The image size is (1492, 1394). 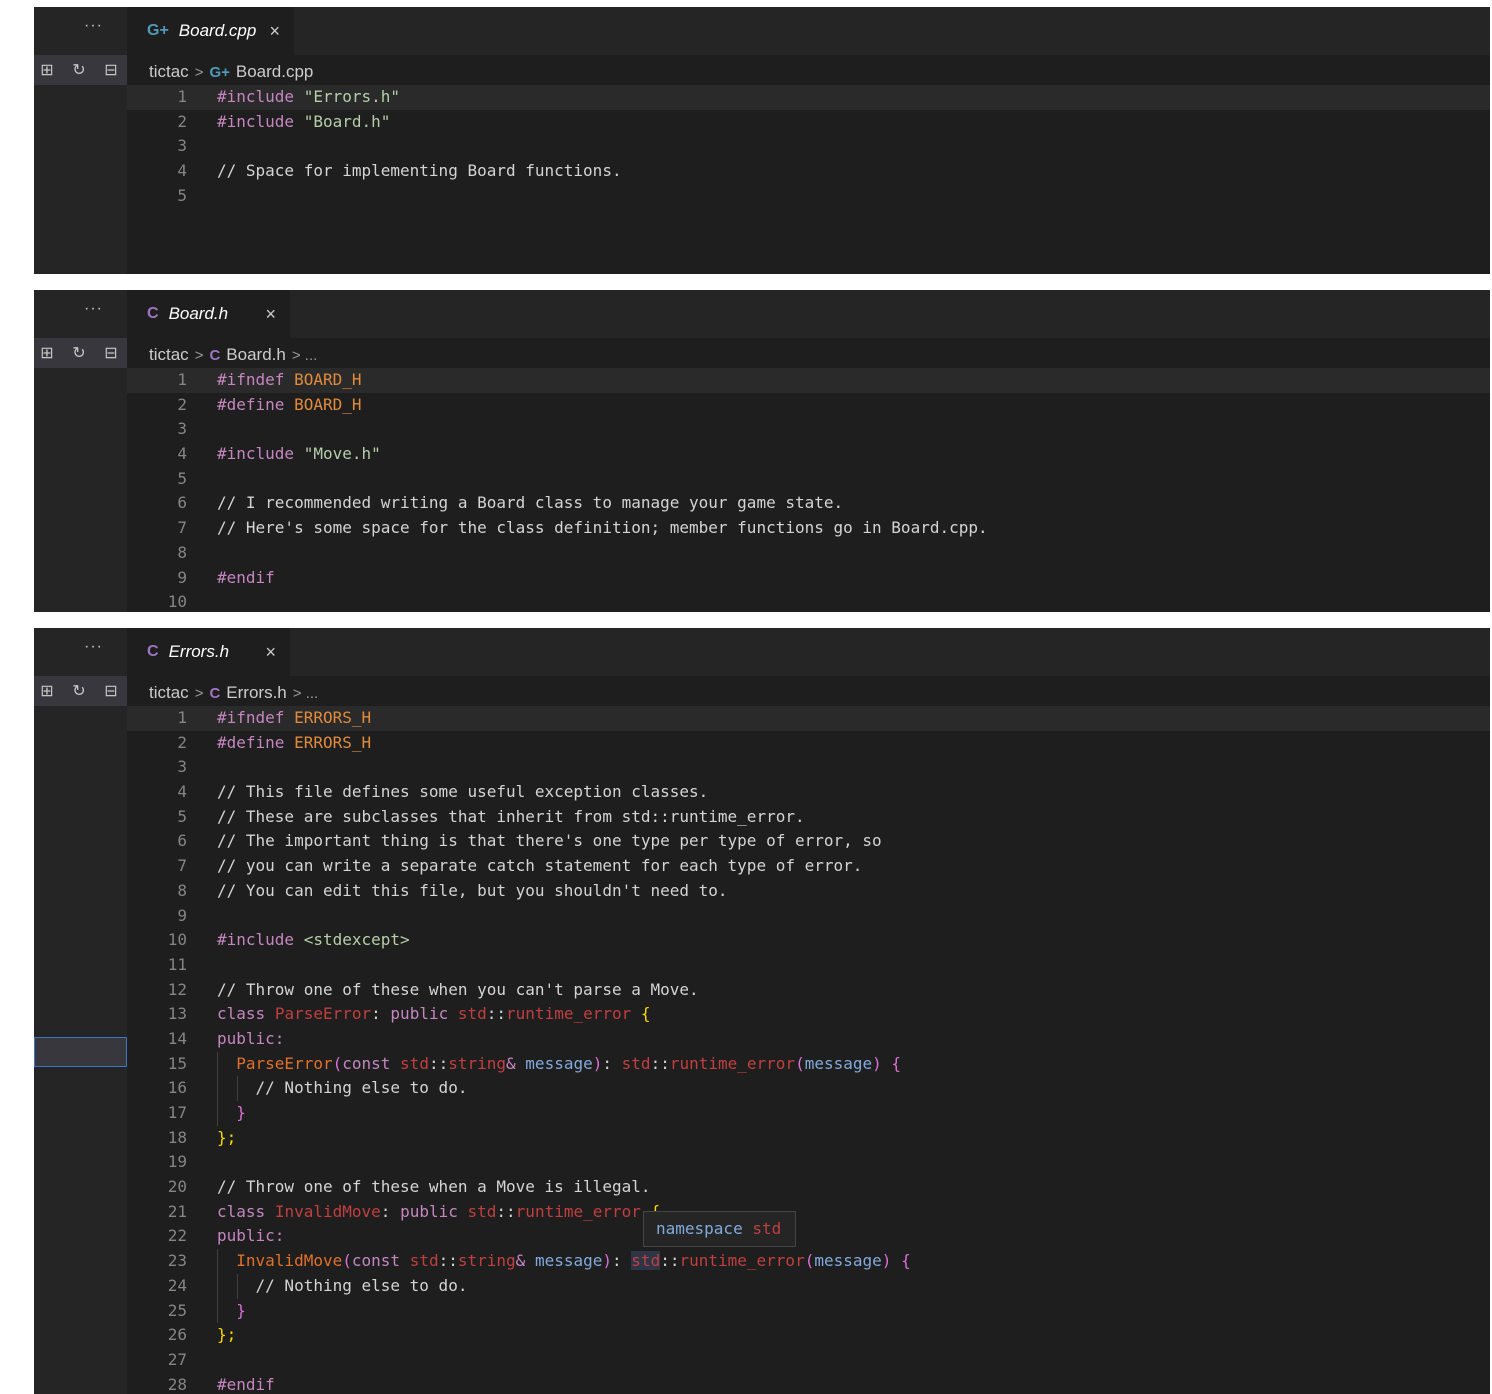 What do you see at coordinates (808, 1138) in the screenshot?
I see `code-line: 18};` at bounding box center [808, 1138].